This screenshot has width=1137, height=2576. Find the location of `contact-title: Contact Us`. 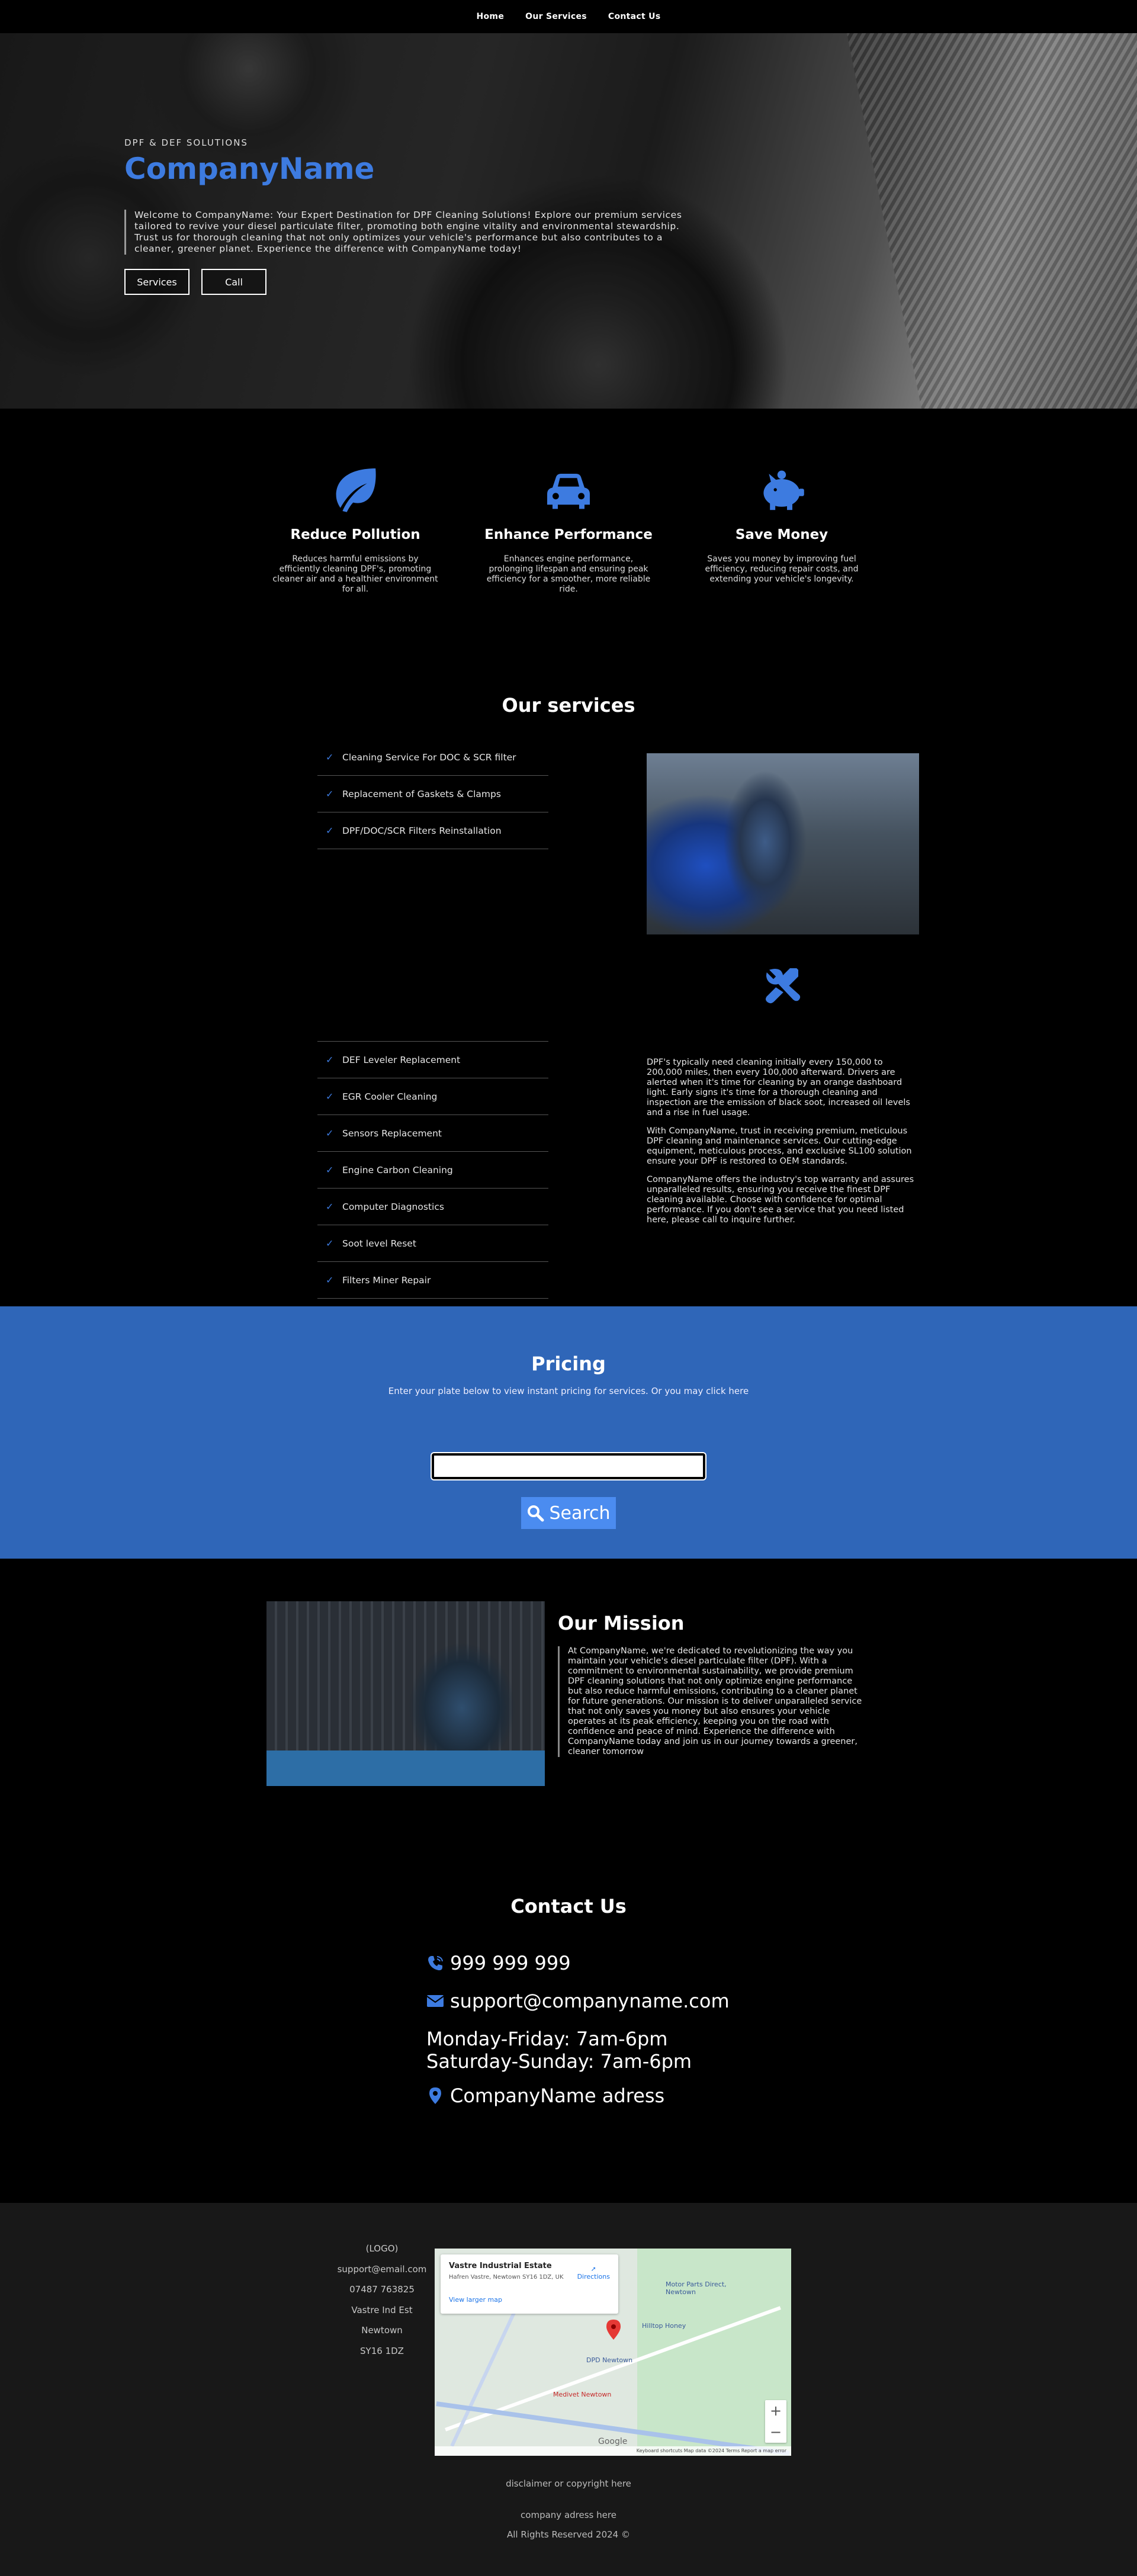

contact-title: Contact Us is located at coordinates (568, 1906).